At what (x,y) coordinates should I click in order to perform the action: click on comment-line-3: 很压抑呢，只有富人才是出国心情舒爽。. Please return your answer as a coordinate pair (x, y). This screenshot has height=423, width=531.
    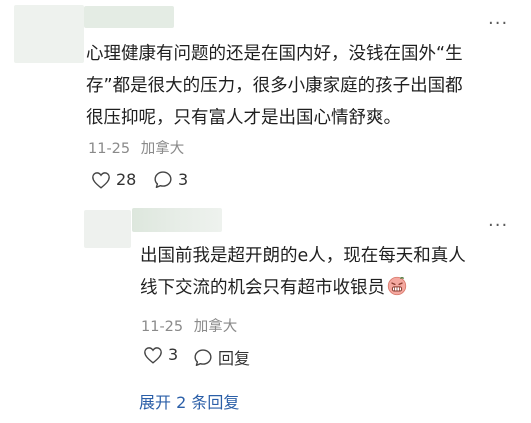
    Looking at the image, I should click on (243, 118).